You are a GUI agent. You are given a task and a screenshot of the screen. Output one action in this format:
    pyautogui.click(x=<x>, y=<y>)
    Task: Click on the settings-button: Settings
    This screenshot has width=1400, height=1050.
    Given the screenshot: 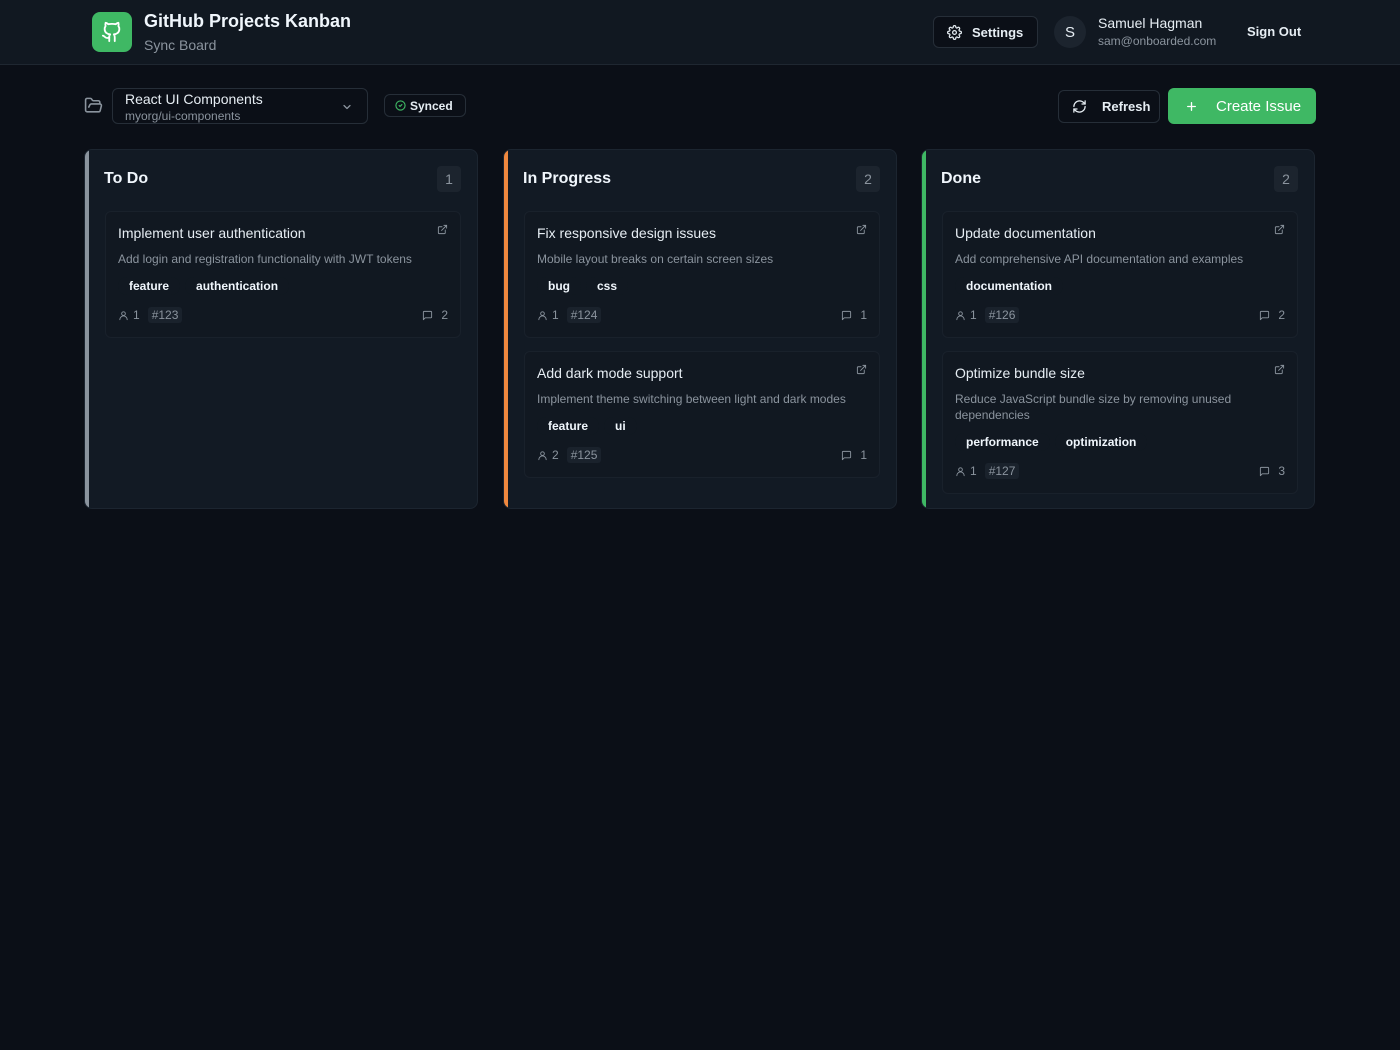 What is the action you would take?
    pyautogui.click(x=985, y=32)
    